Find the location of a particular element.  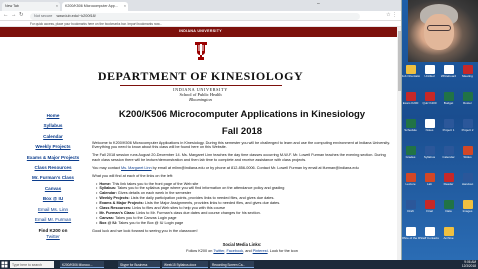

sidebar-link-weekly-projects: Weekly Projects is located at coordinates (53, 147).